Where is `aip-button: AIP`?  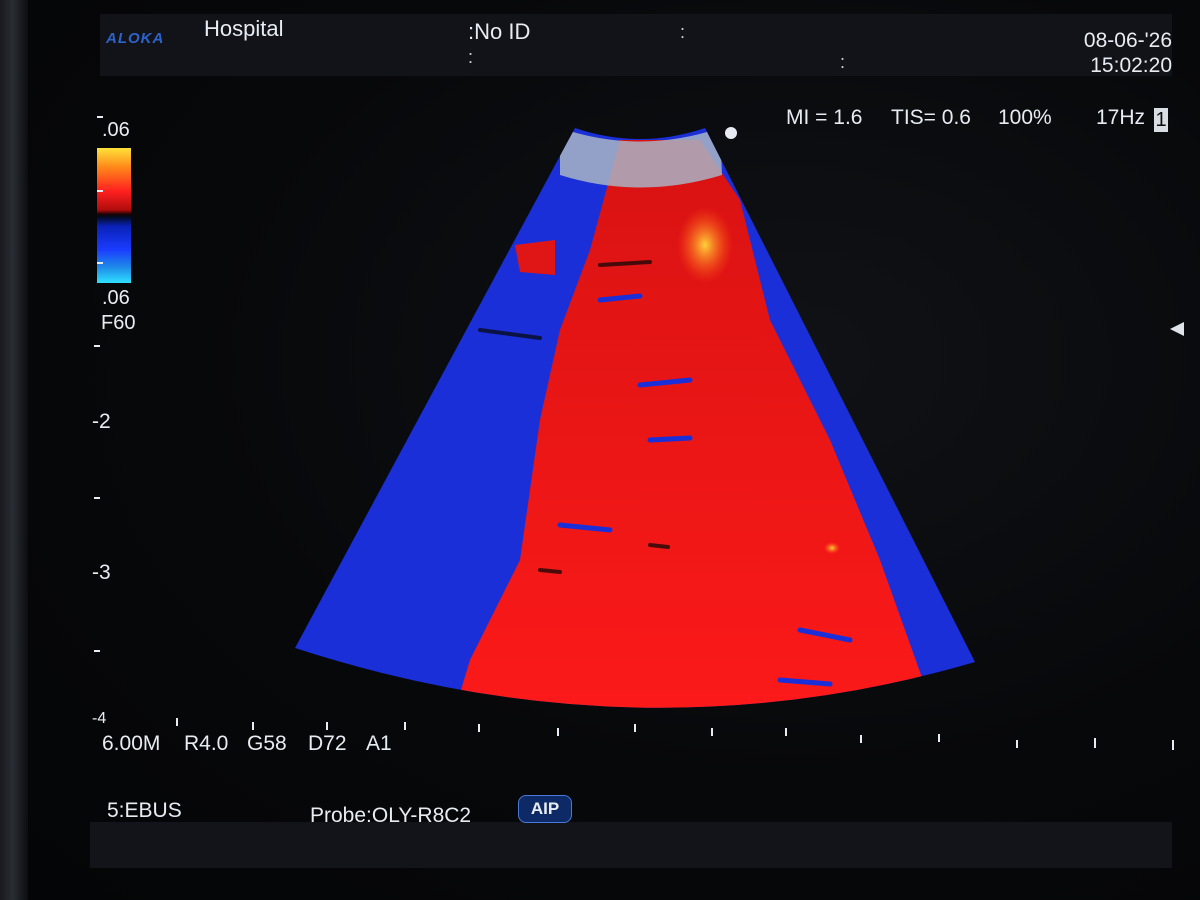
aip-button: AIP is located at coordinates (545, 809).